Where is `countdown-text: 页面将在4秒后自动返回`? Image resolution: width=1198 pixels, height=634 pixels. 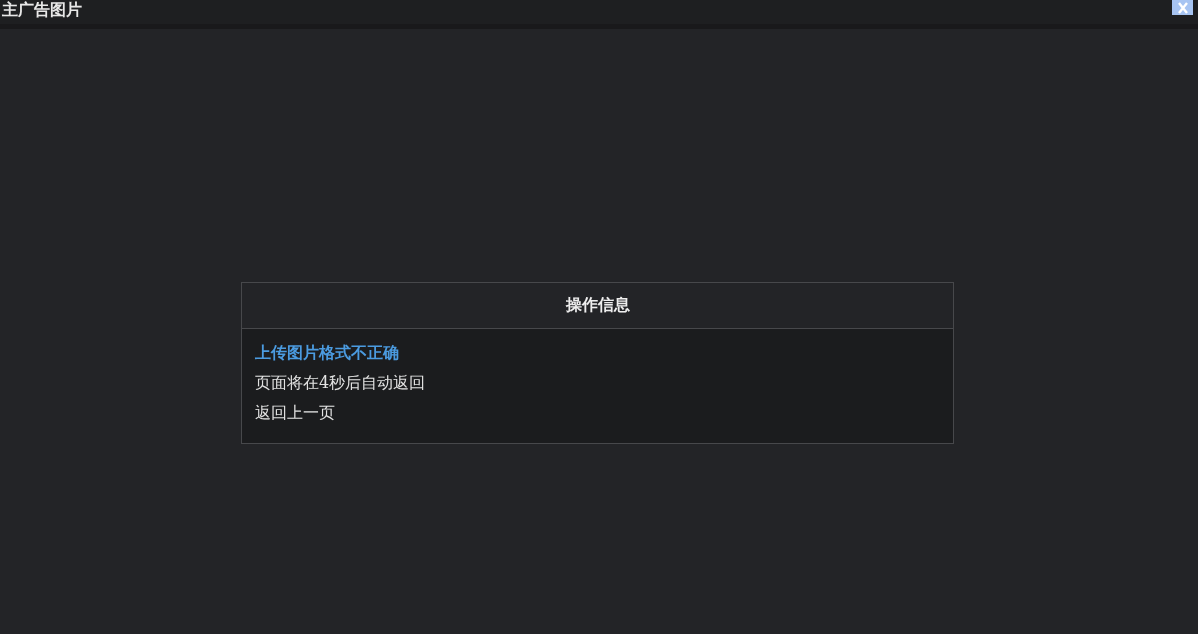
countdown-text: 页面将在4秒后自动返回 is located at coordinates (340, 382).